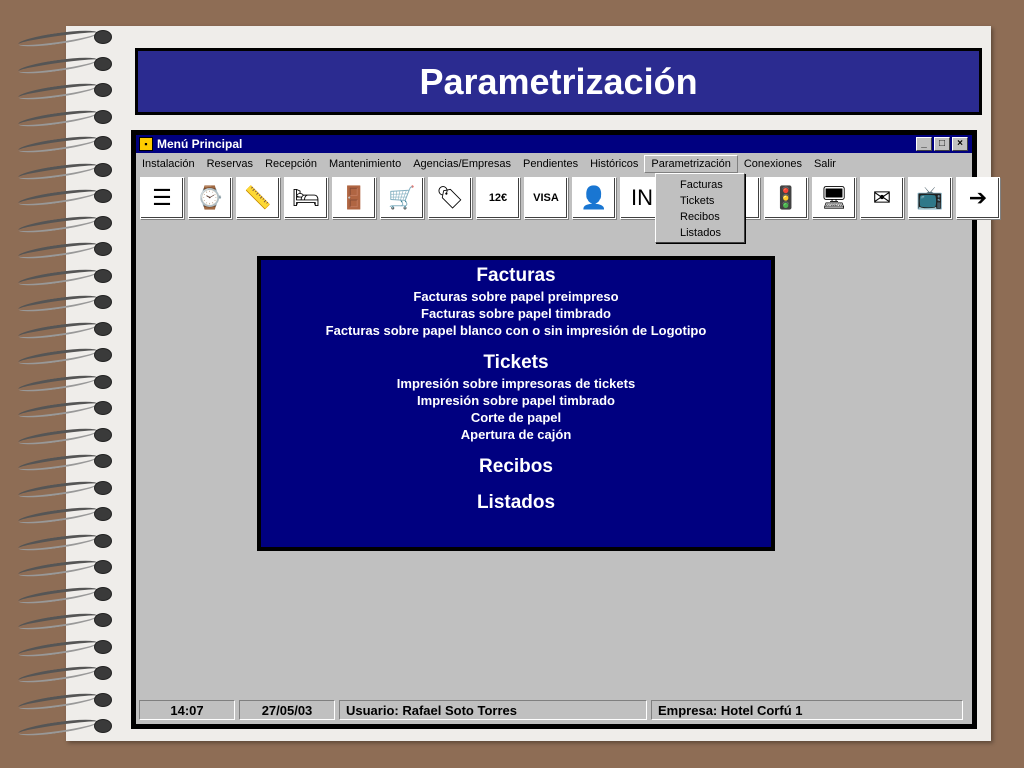 This screenshot has width=1024, height=768. I want to click on clock-icon: ⌚, so click(210, 197).